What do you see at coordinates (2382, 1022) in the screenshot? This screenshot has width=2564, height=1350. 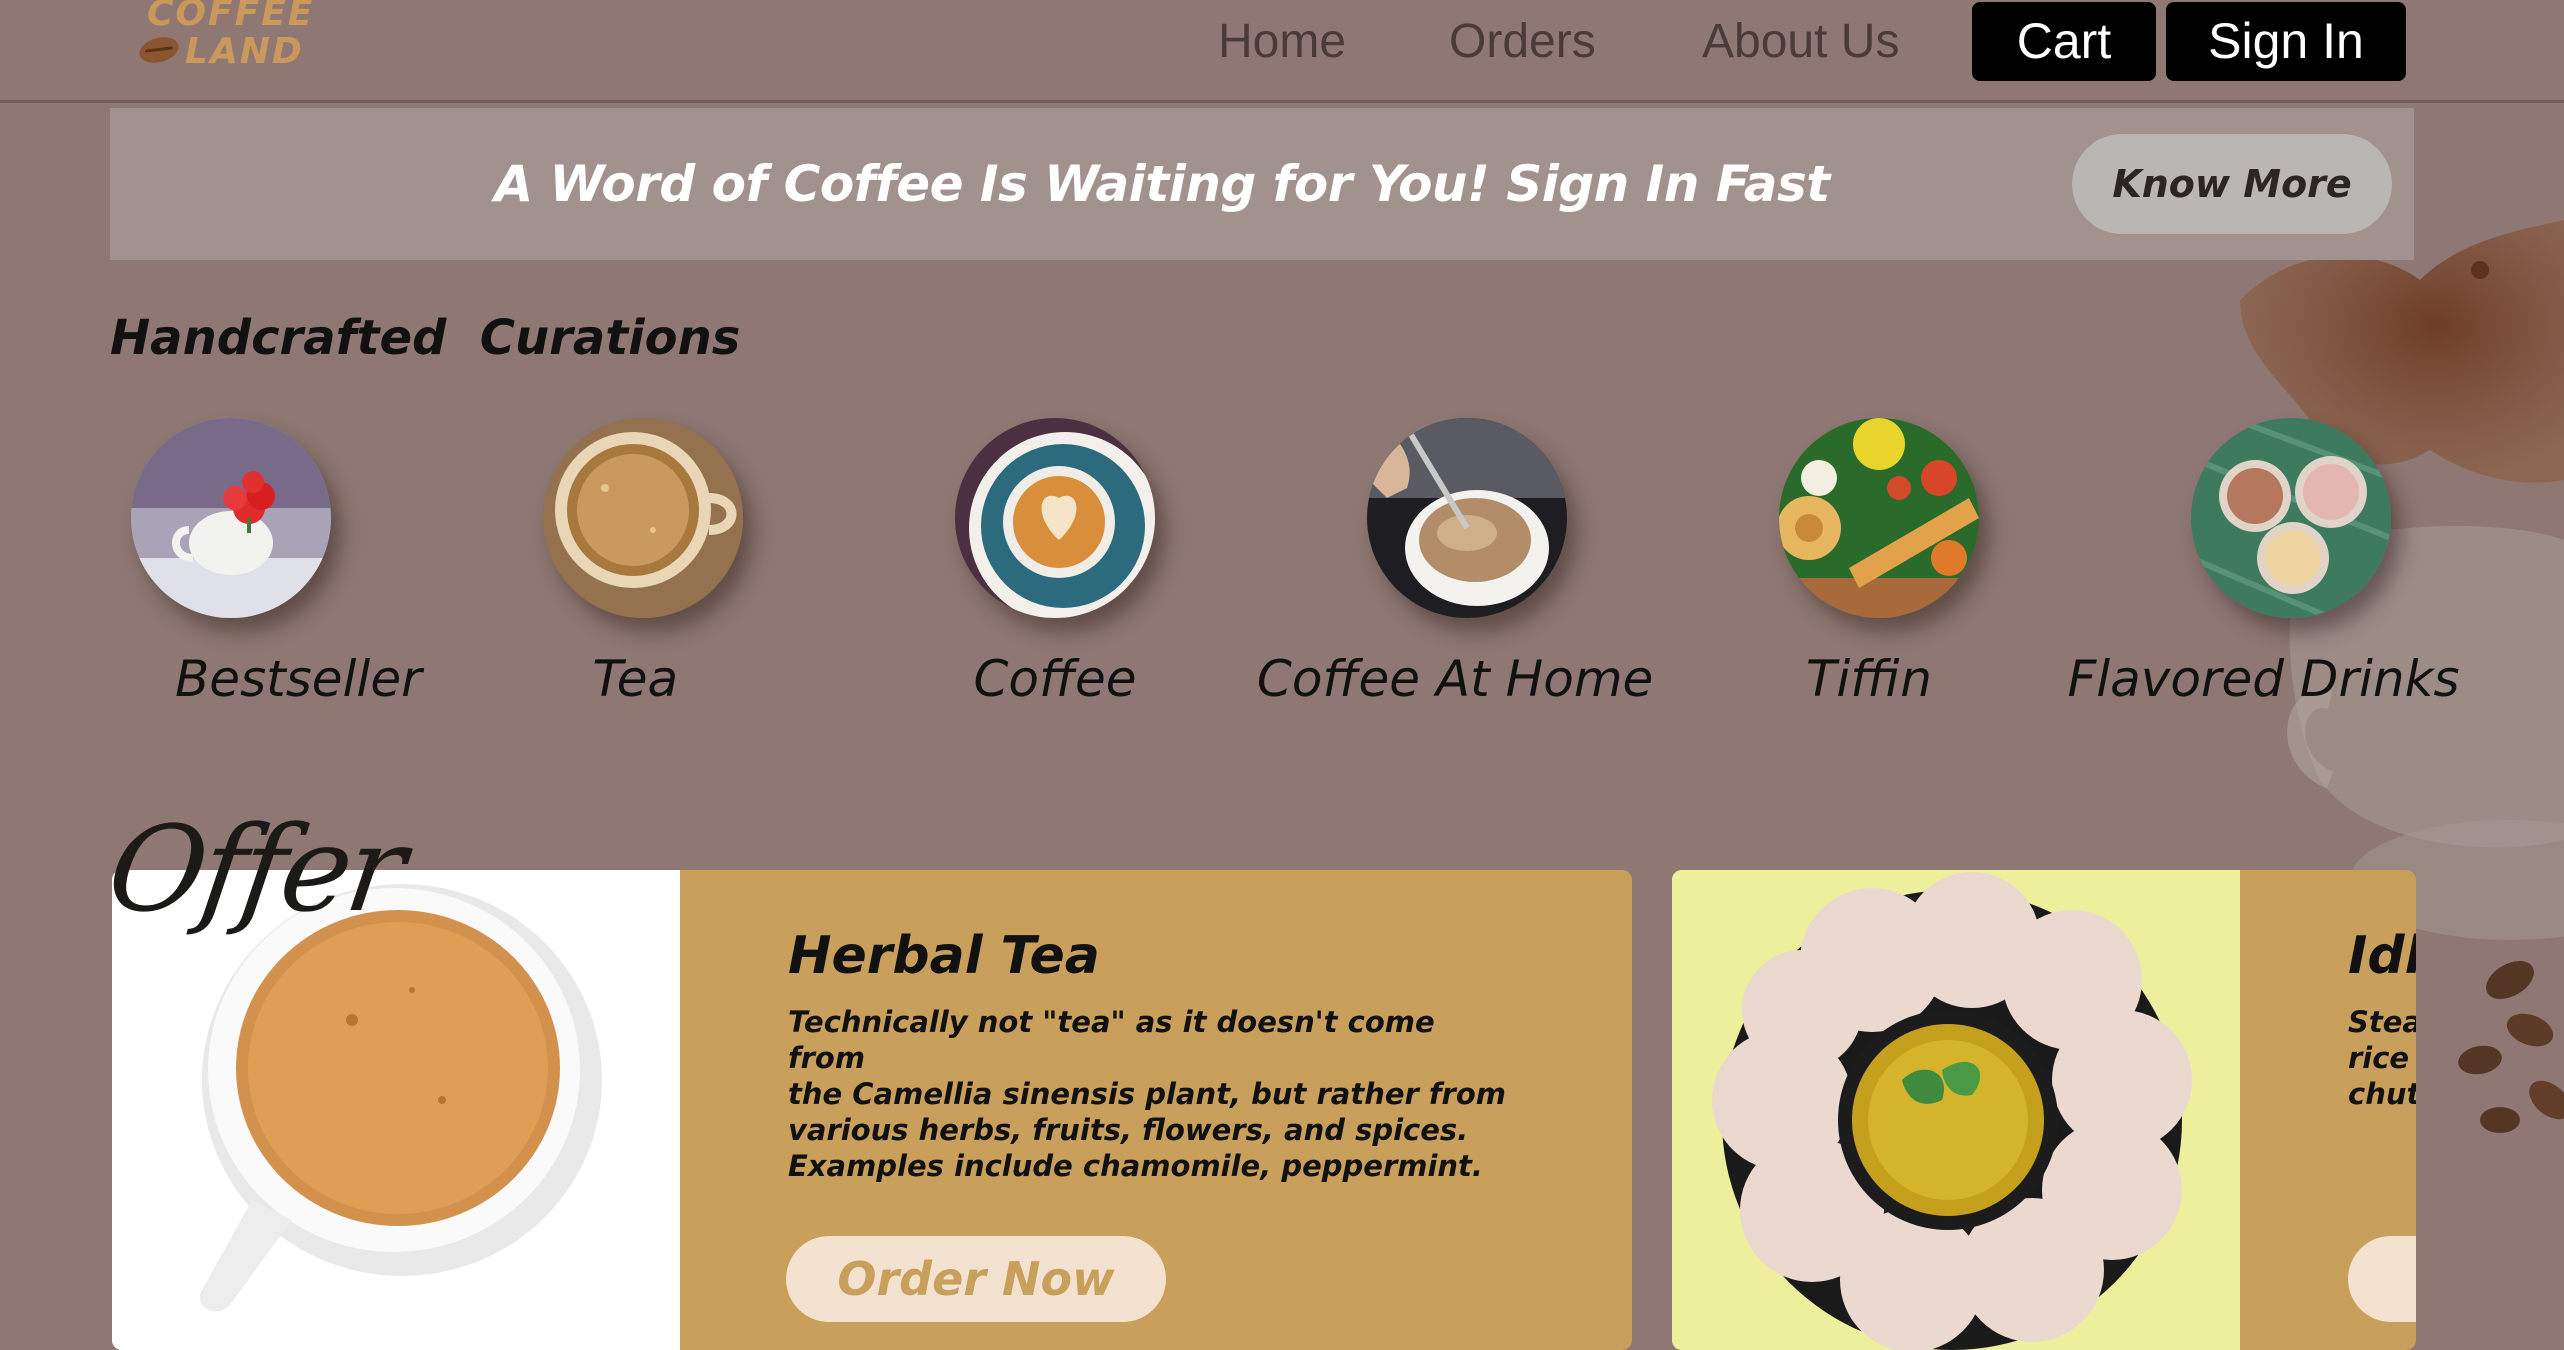 I see `description-line: Stea` at bounding box center [2382, 1022].